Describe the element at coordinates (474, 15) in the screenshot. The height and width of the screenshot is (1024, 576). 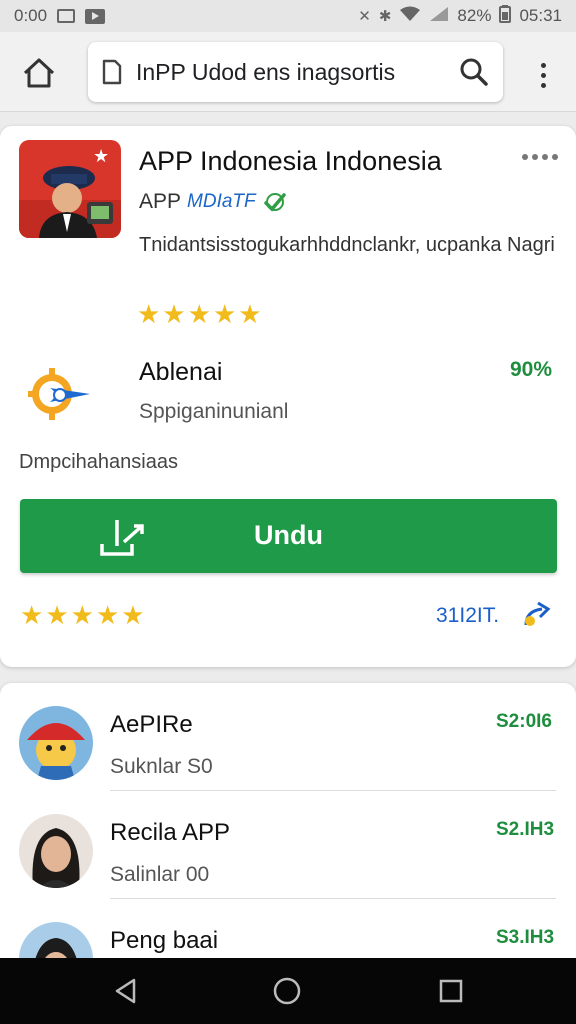
I see `battery-percent: 82%` at that location.